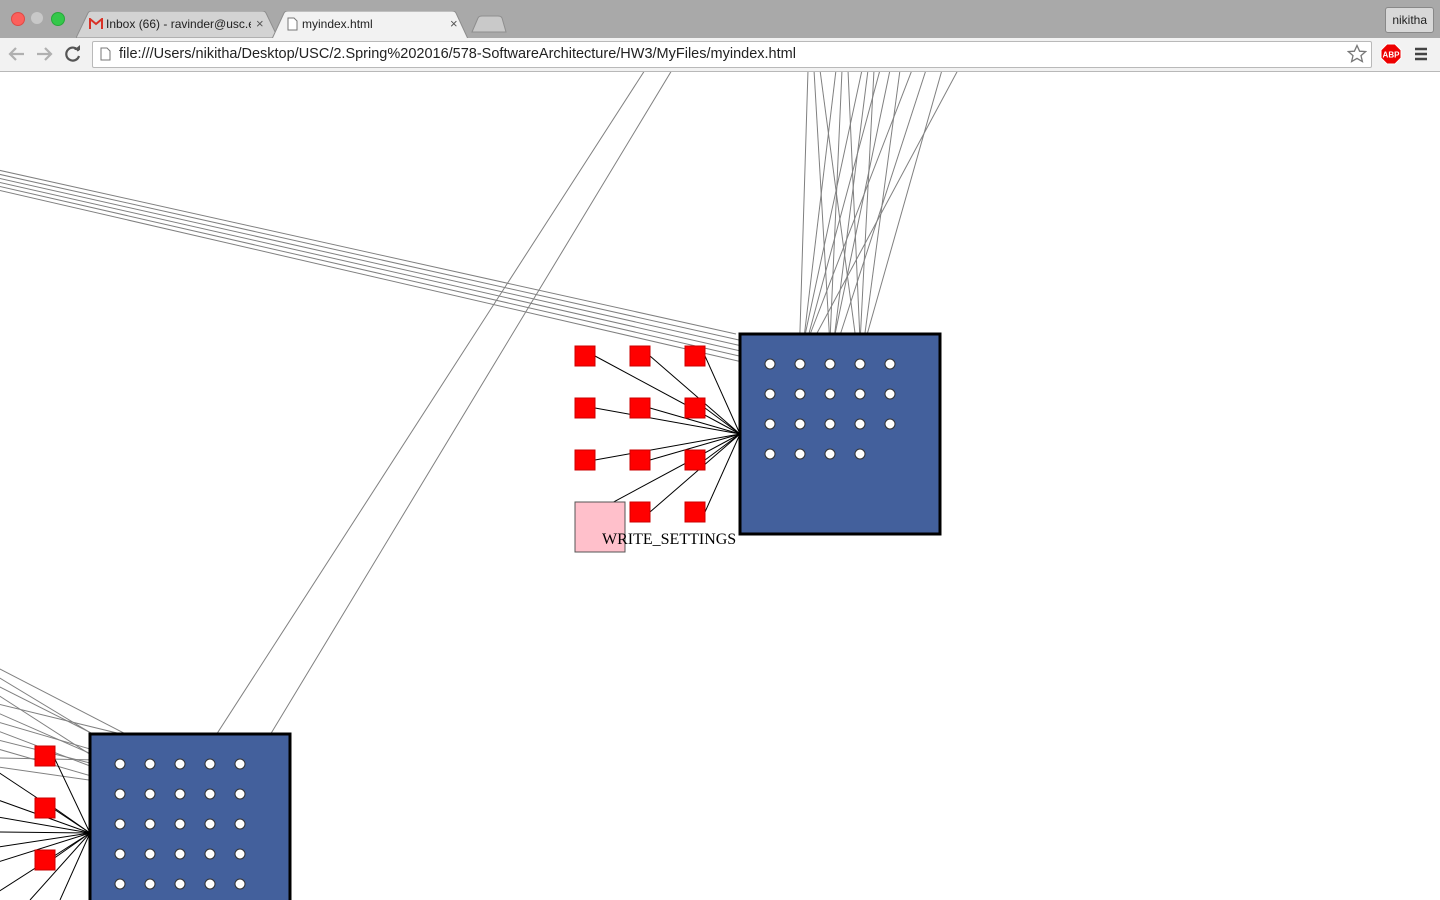 The image size is (1440, 900). I want to click on tab-myindex: myindex.html ×, so click(370, 24).